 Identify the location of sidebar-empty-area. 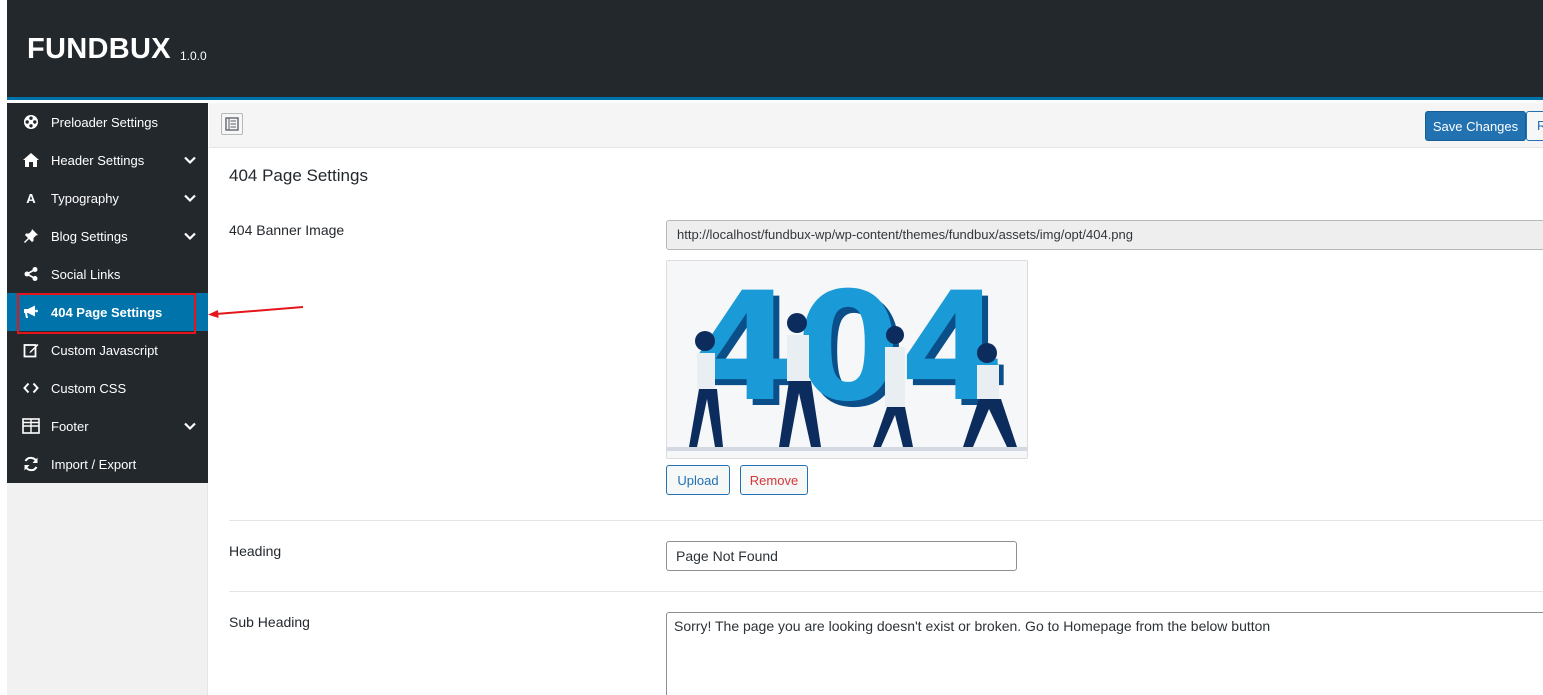
(107, 589).